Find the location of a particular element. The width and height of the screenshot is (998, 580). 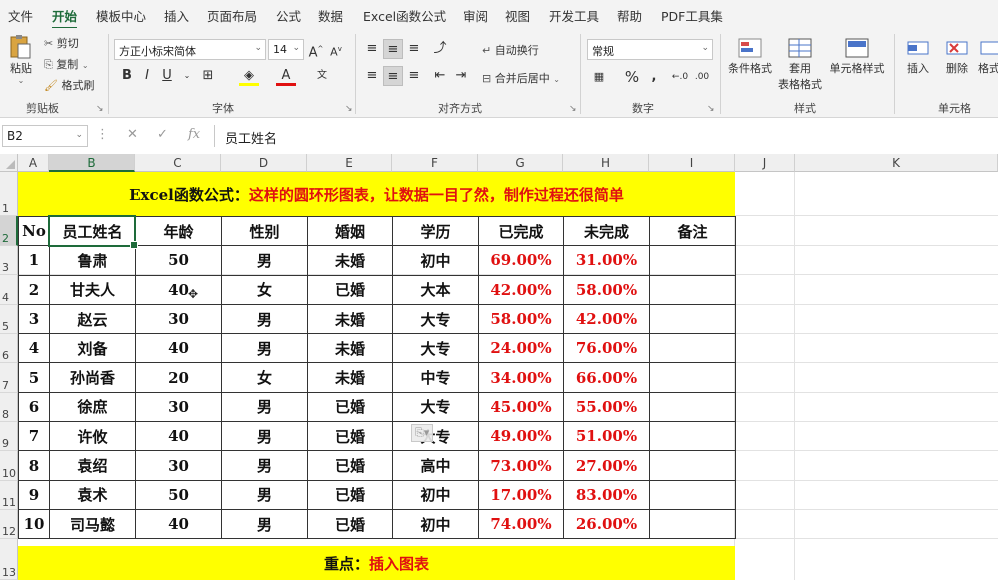

cell-gender: 女 is located at coordinates (264, 289).